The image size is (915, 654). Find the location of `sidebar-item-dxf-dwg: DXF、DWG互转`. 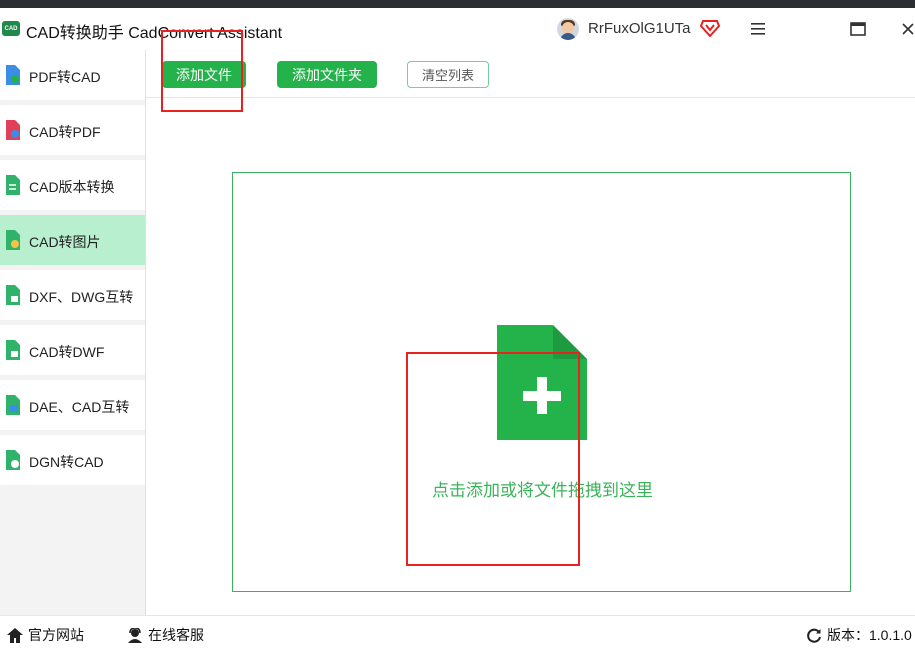

sidebar-item-dxf-dwg: DXF、DWG互转 is located at coordinates (72, 295).